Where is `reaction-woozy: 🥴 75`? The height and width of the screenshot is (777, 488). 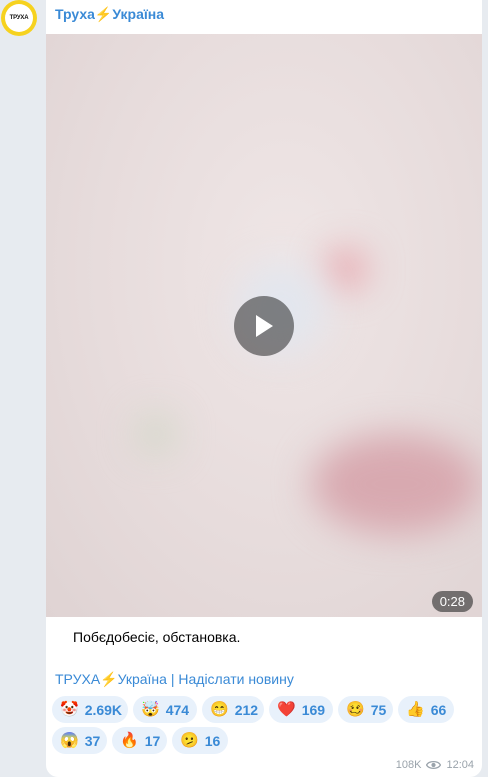 reaction-woozy: 🥴 75 is located at coordinates (365, 709).